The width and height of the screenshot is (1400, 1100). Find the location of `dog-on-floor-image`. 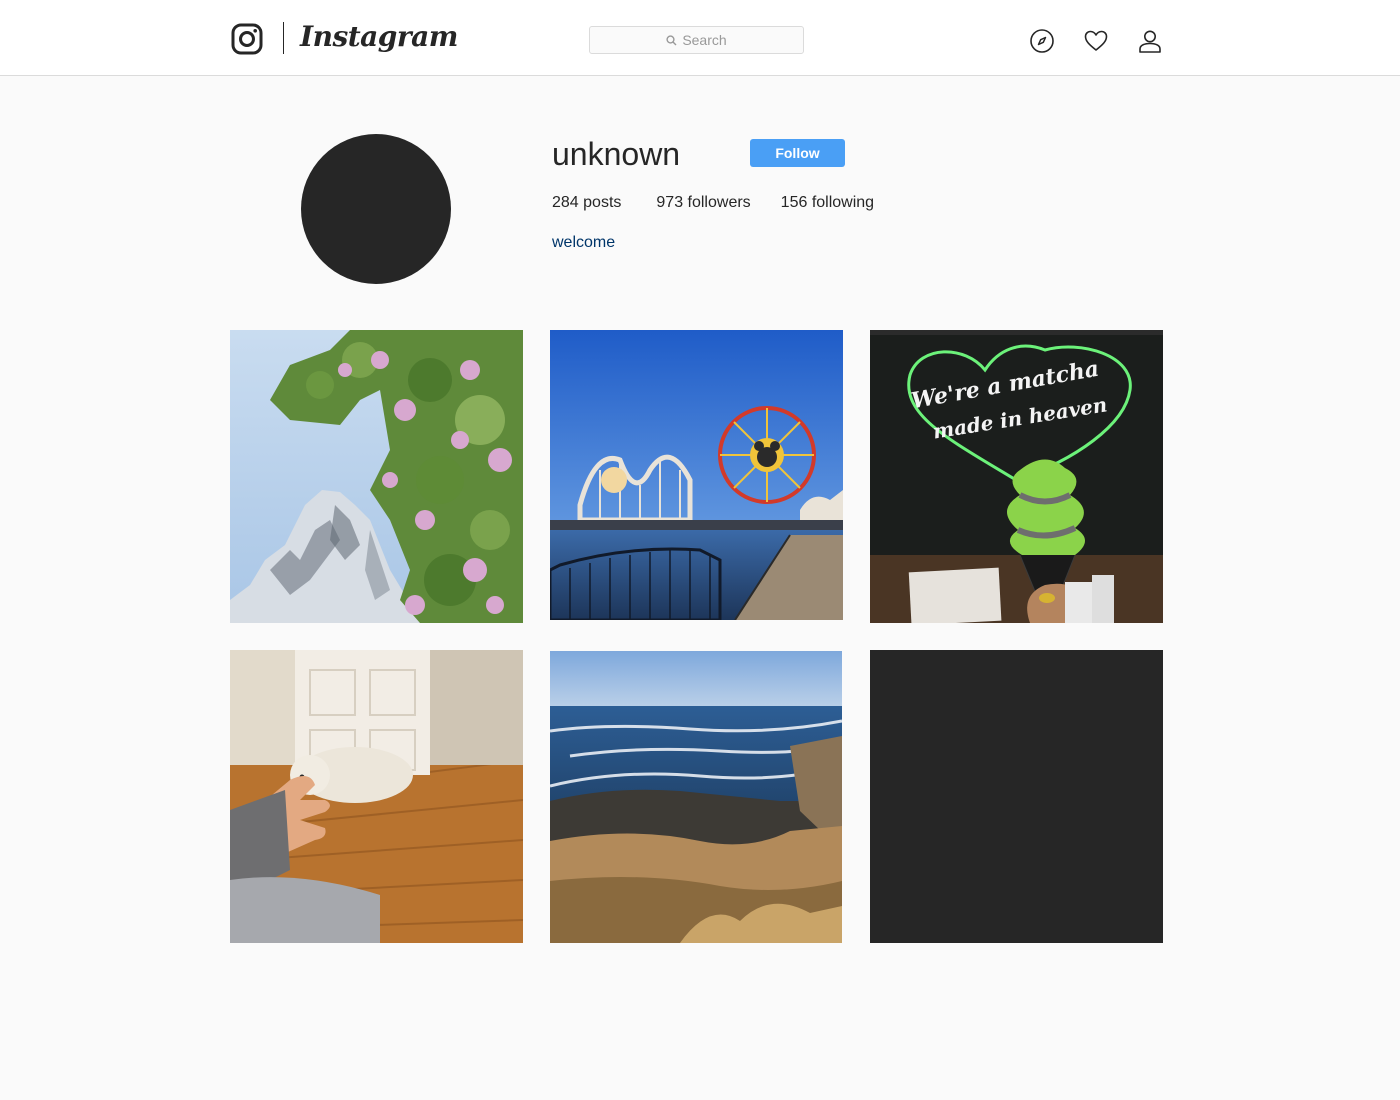

dog-on-floor-image is located at coordinates (376, 796).